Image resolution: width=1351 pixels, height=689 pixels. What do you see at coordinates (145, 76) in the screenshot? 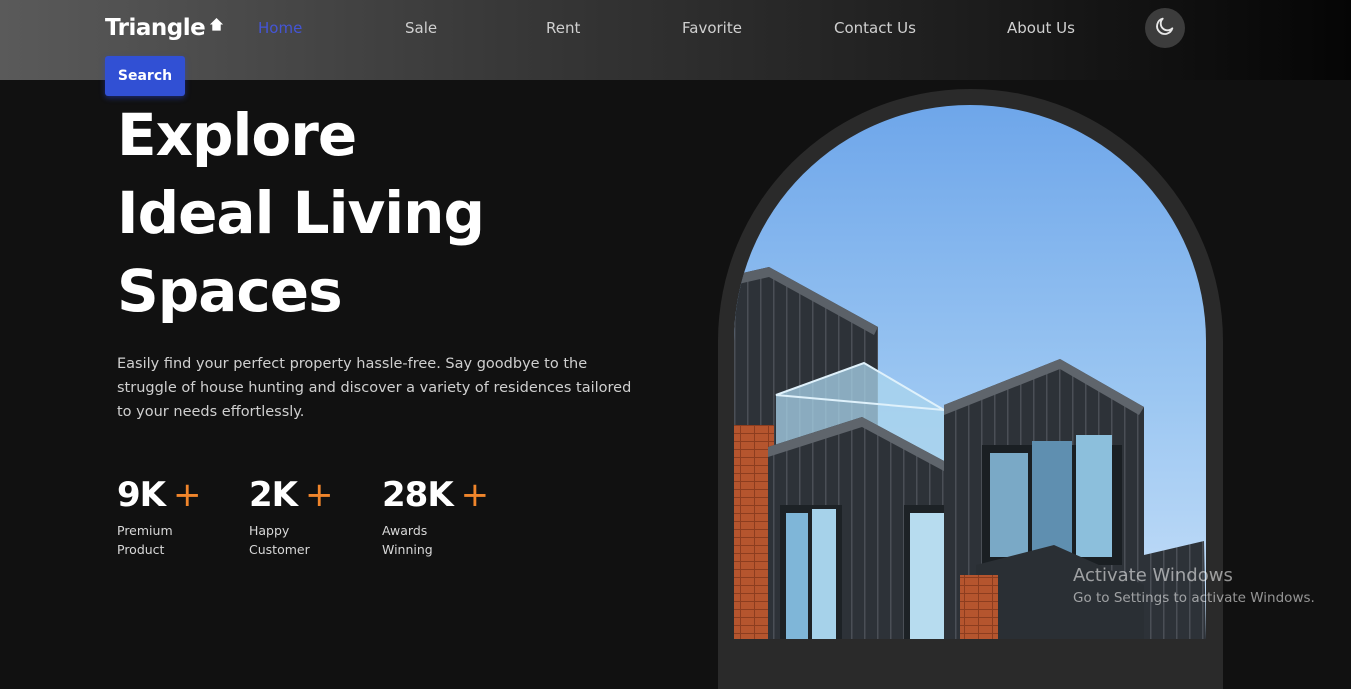
I see `search-button: Search` at bounding box center [145, 76].